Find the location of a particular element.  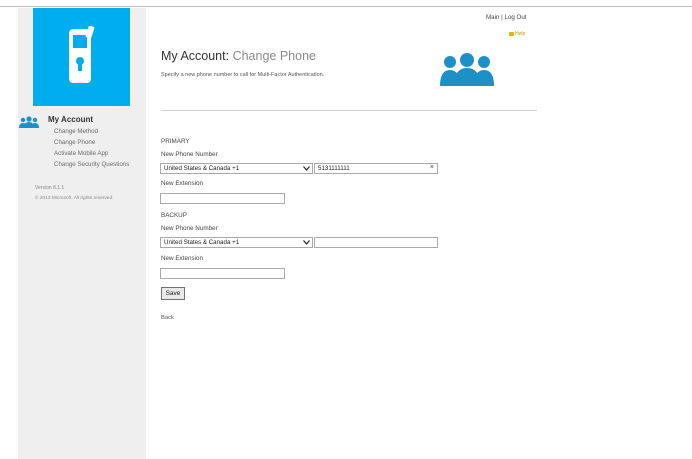

backup-phone-input is located at coordinates (376, 242).